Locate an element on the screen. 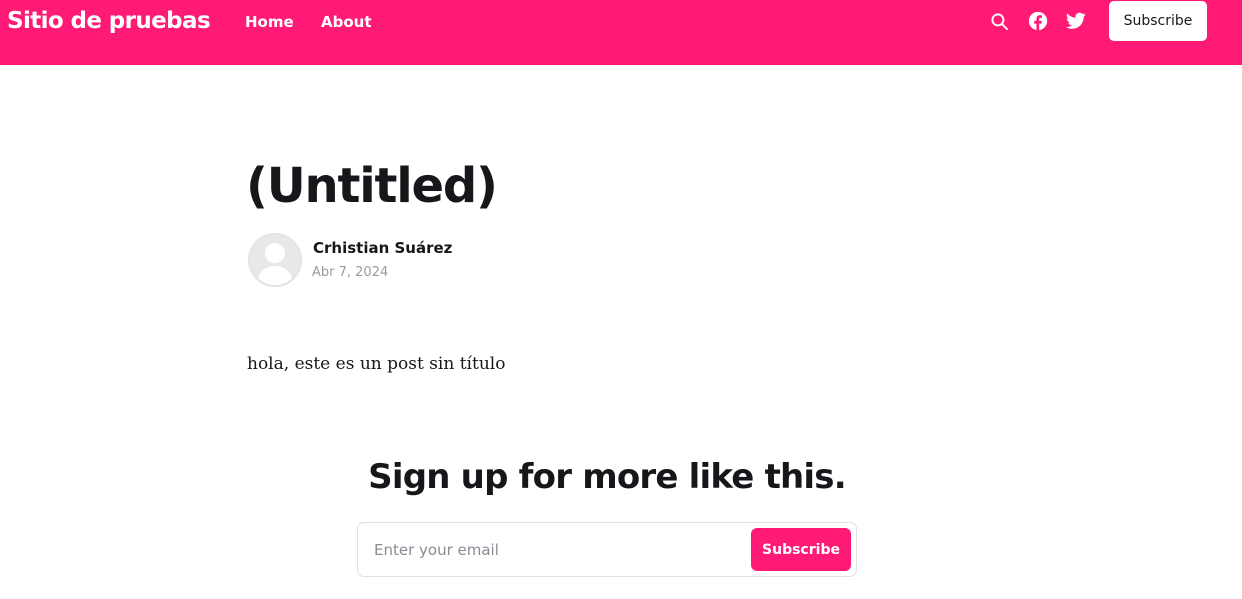  header-subscribe-button: Subscribe is located at coordinates (1158, 21).